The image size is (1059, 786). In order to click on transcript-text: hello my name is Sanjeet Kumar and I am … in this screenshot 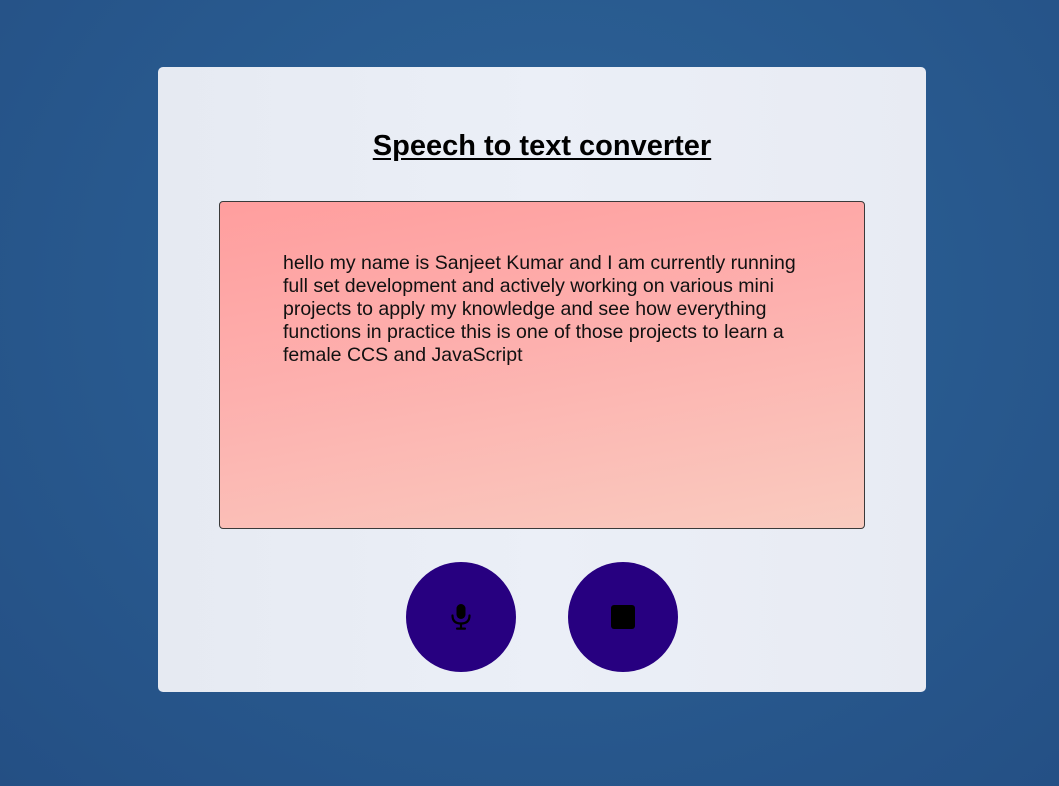, I will do `click(539, 309)`.